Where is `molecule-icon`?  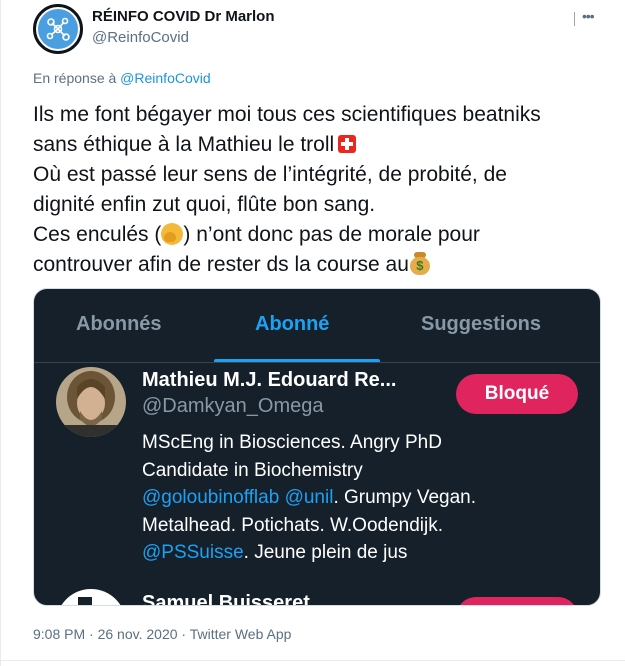 molecule-icon is located at coordinates (58, 29).